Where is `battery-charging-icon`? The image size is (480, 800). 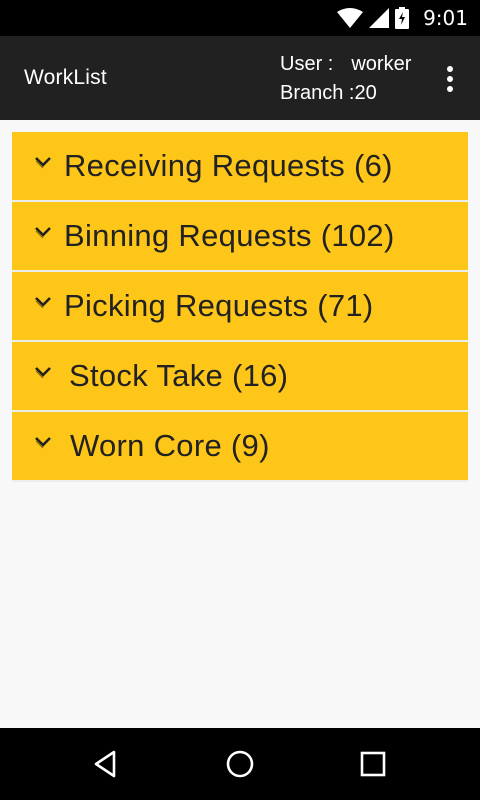 battery-charging-icon is located at coordinates (402, 18).